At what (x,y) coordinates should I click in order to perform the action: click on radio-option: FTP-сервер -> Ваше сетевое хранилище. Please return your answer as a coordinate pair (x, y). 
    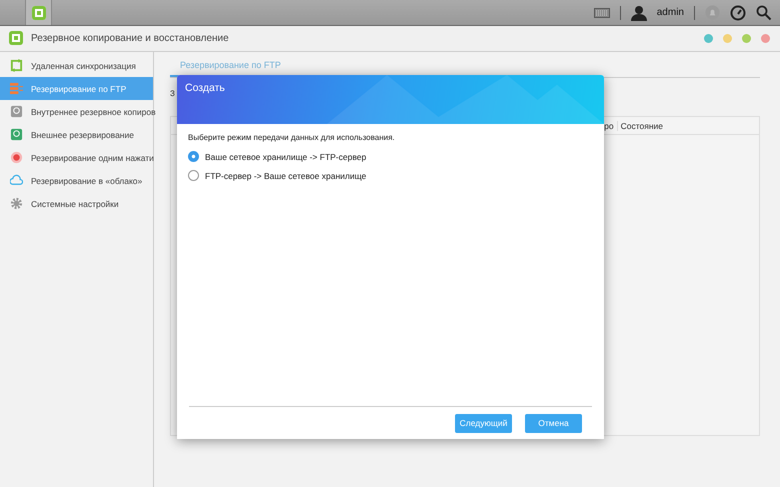
    Looking at the image, I should click on (390, 175).